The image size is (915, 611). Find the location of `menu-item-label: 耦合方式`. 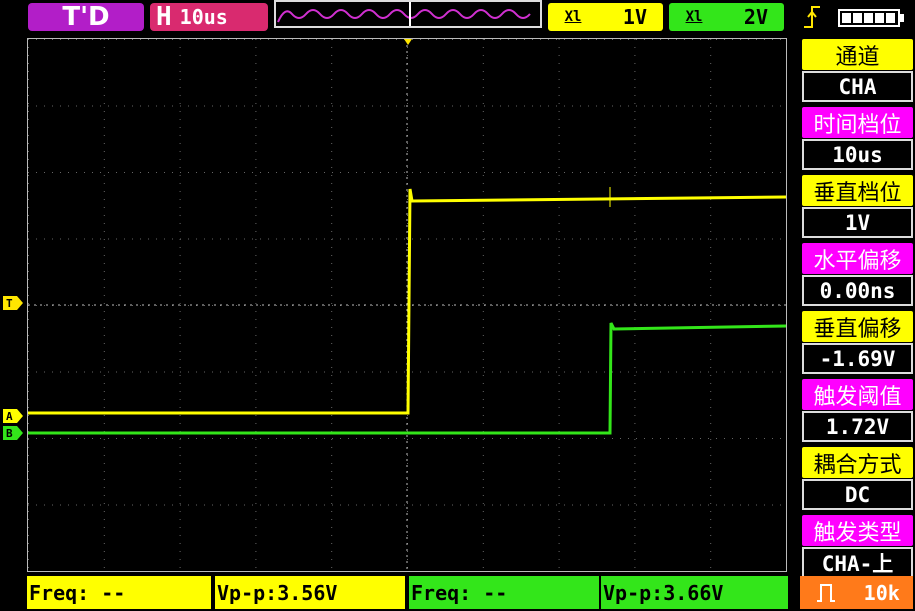

menu-item-label: 耦合方式 is located at coordinates (857, 462).